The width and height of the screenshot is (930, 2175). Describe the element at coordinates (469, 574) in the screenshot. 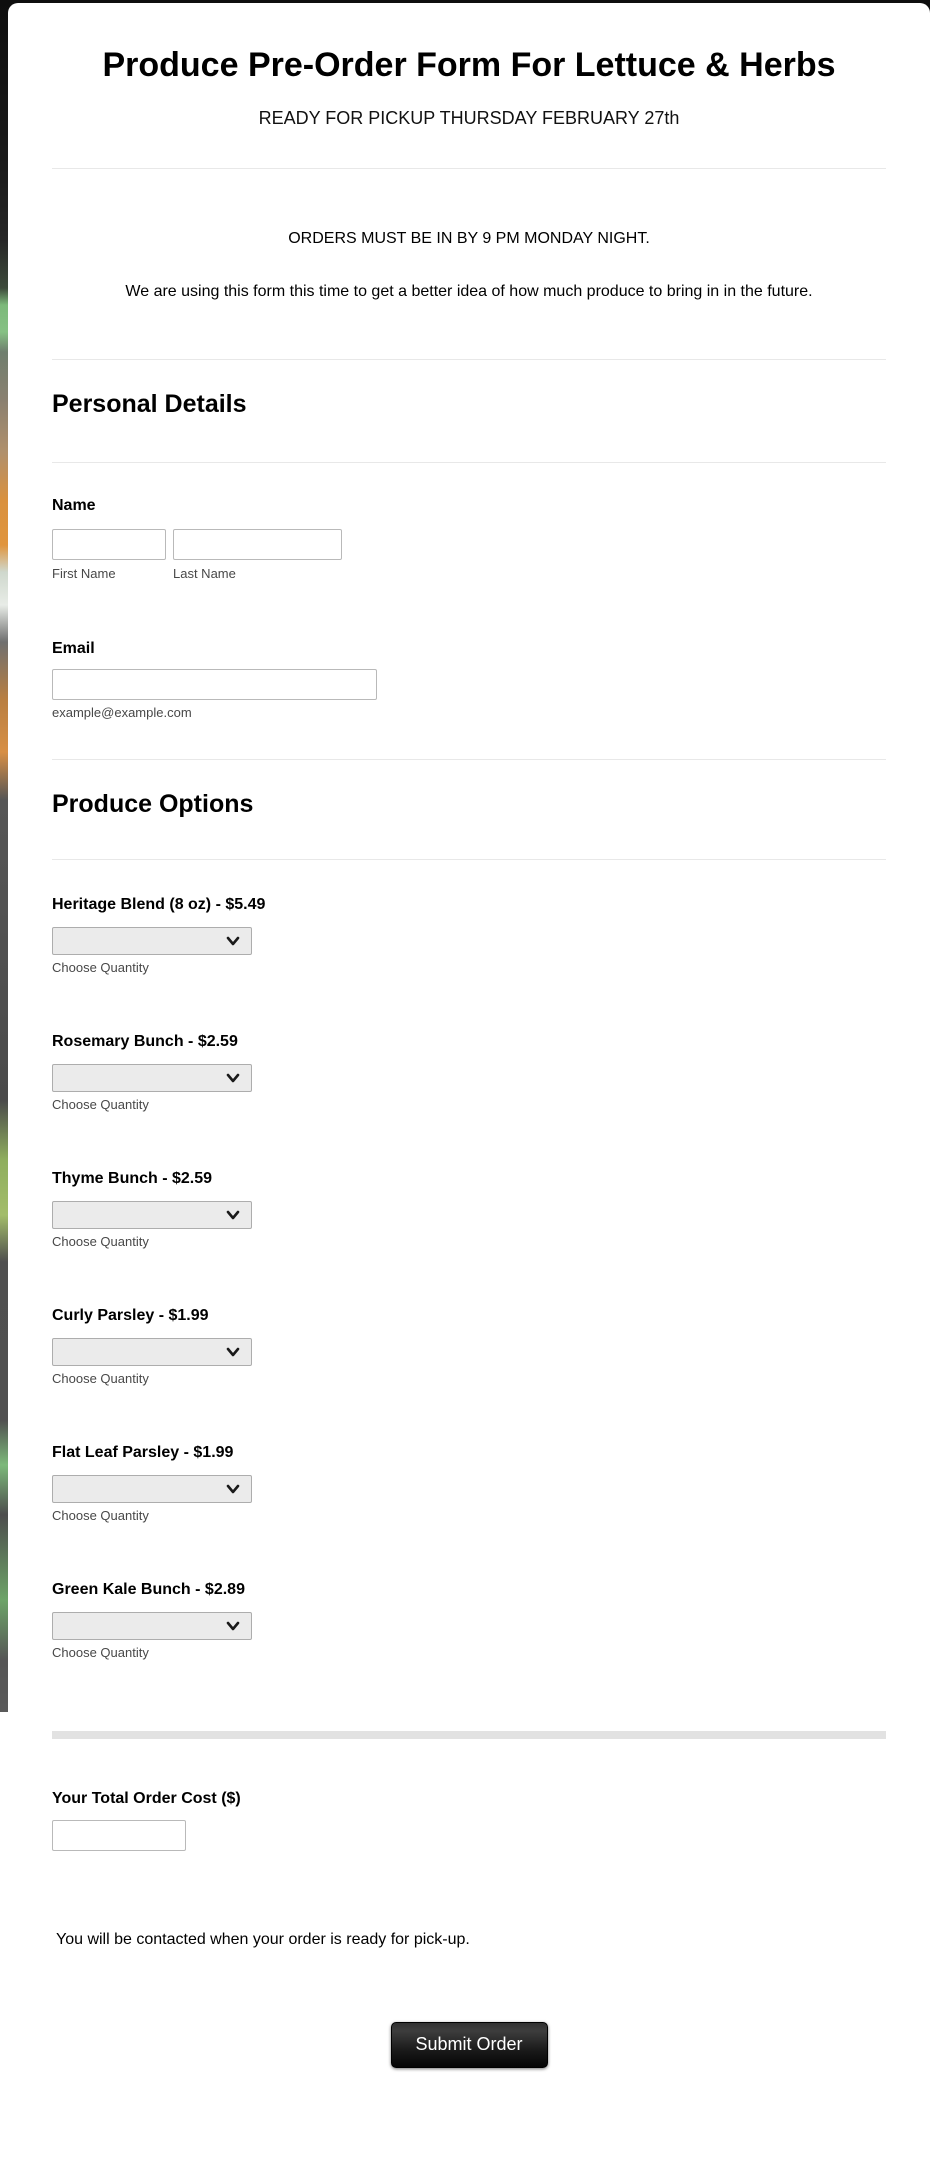

I see `name-sublabels-row: First Name Last Name` at that location.